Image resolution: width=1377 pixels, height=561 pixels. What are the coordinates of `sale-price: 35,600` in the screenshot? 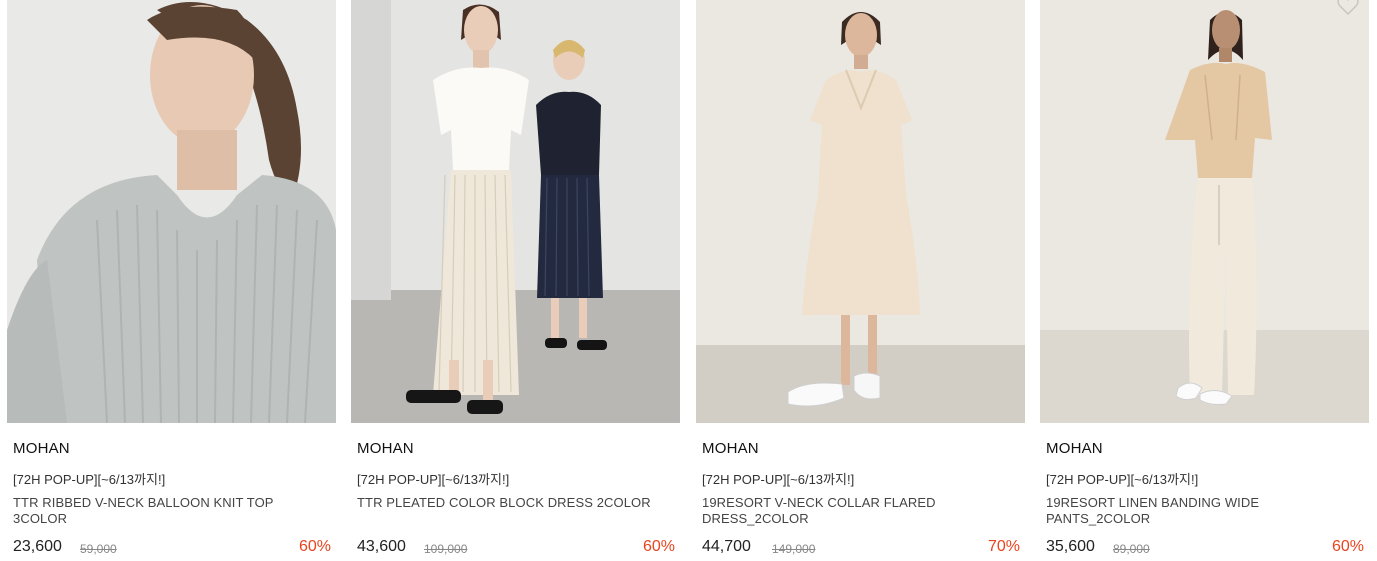 It's located at (1070, 546).